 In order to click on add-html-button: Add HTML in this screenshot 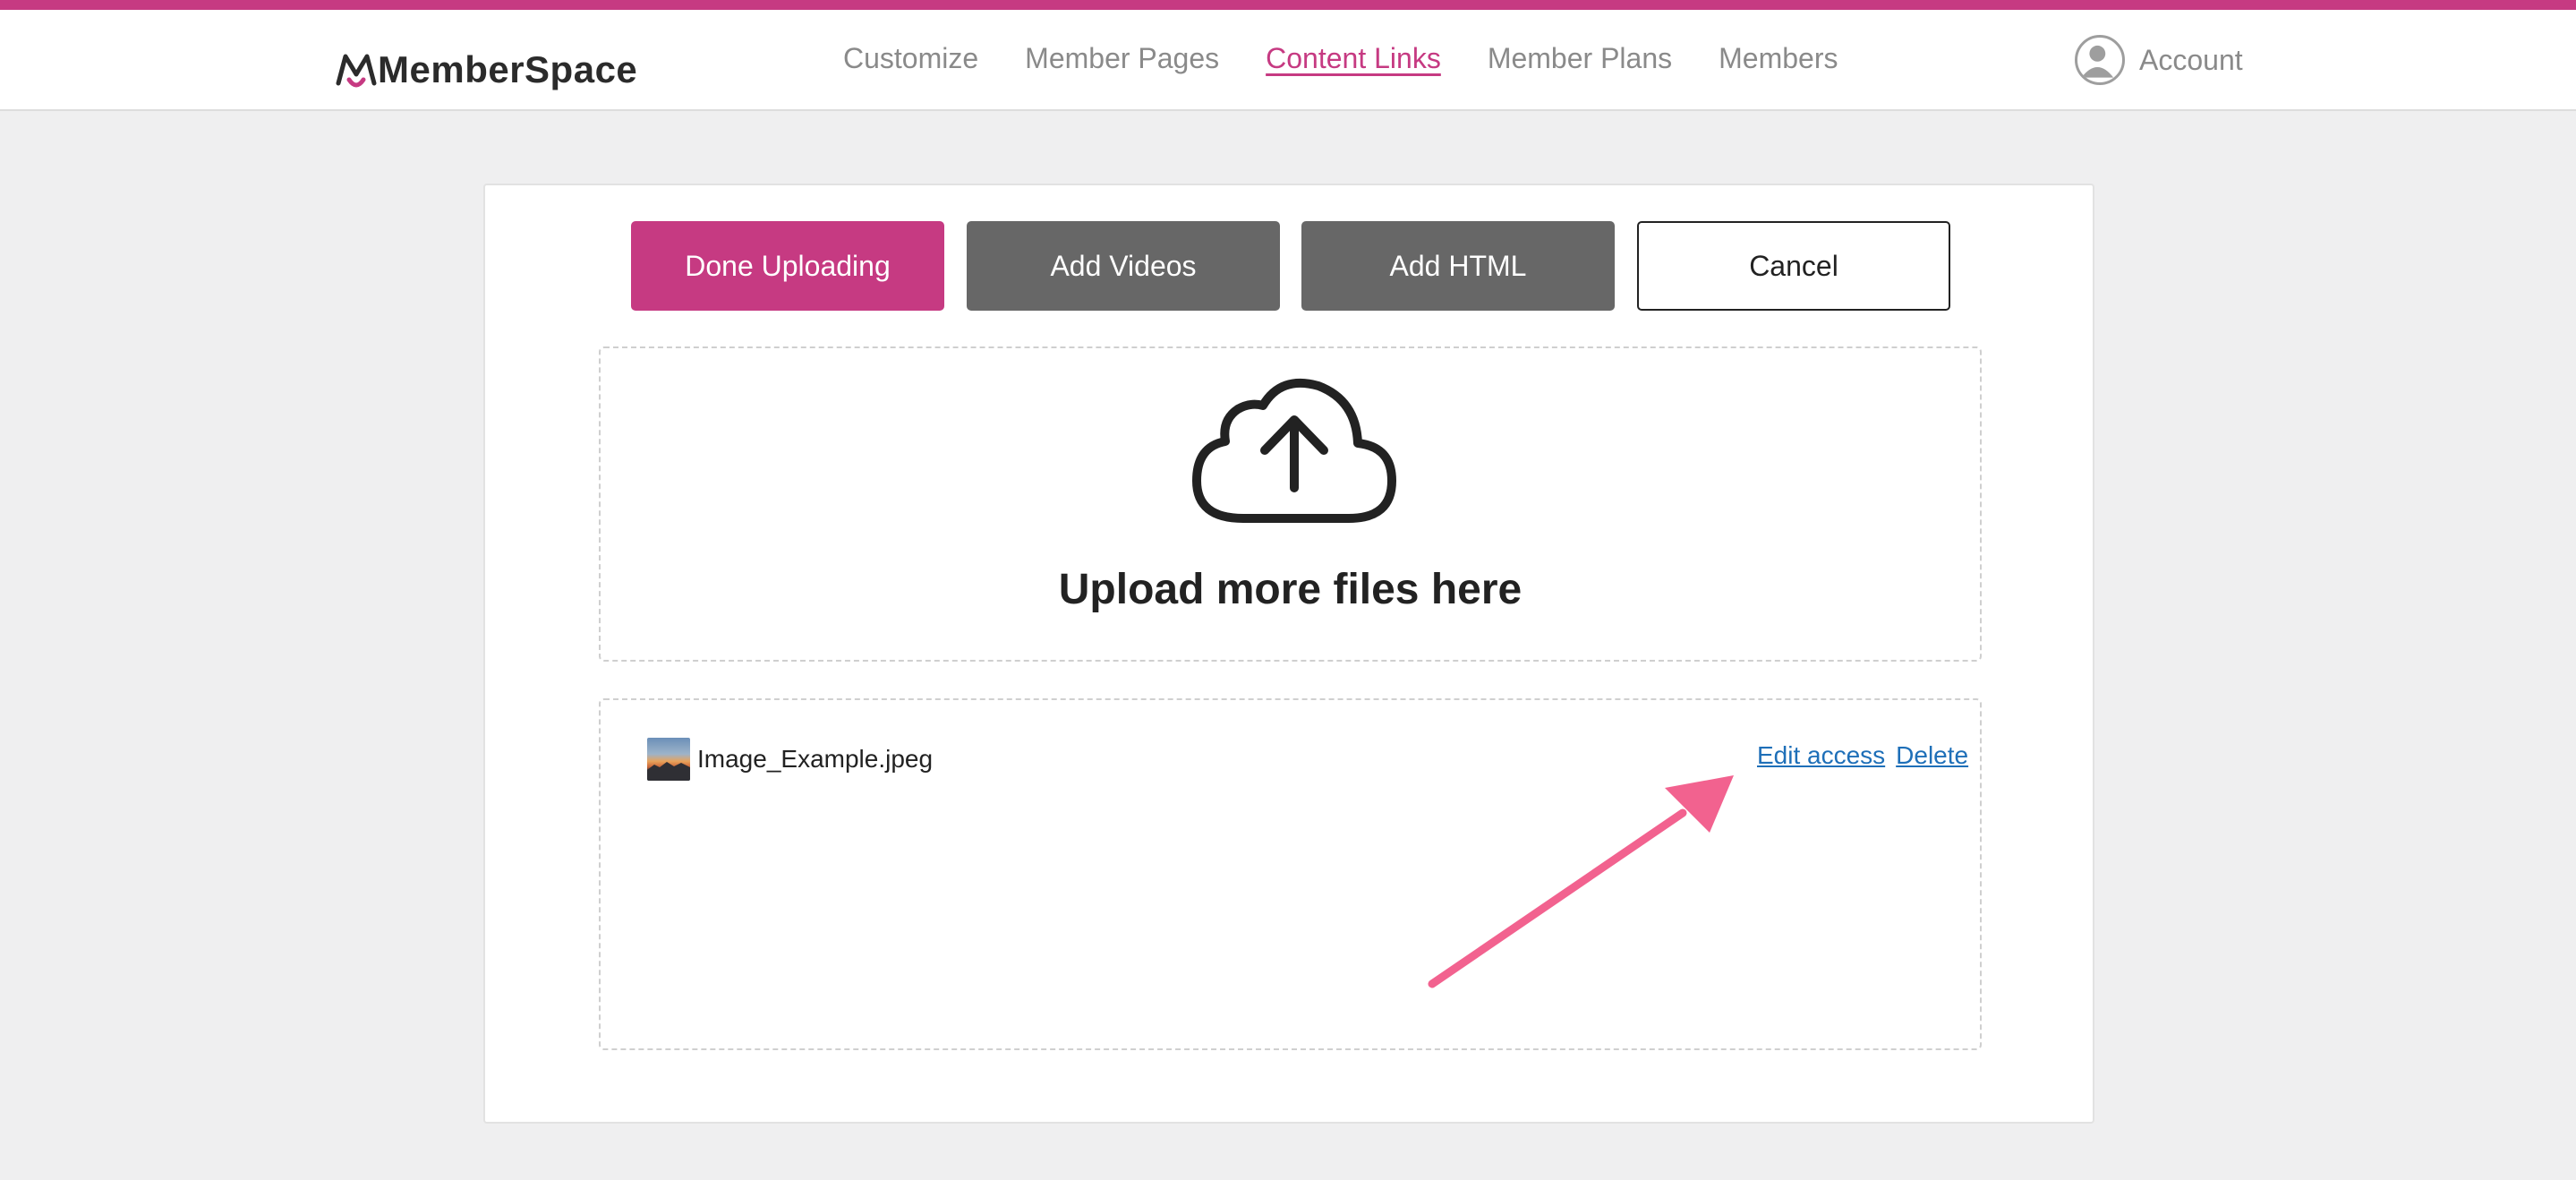, I will do `click(1458, 266)`.